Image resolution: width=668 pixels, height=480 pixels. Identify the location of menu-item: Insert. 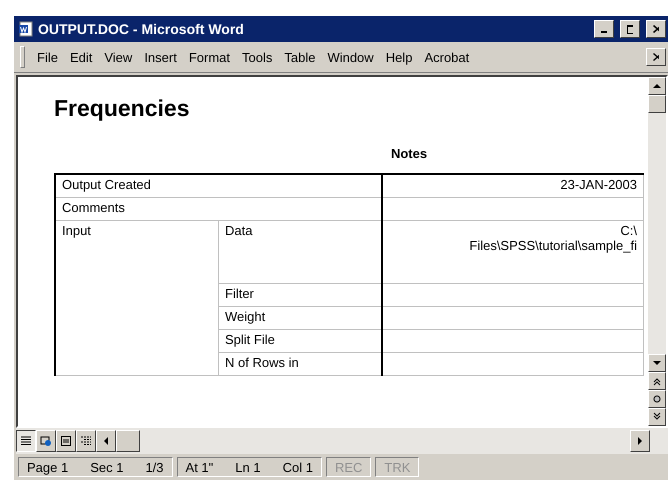
(160, 57).